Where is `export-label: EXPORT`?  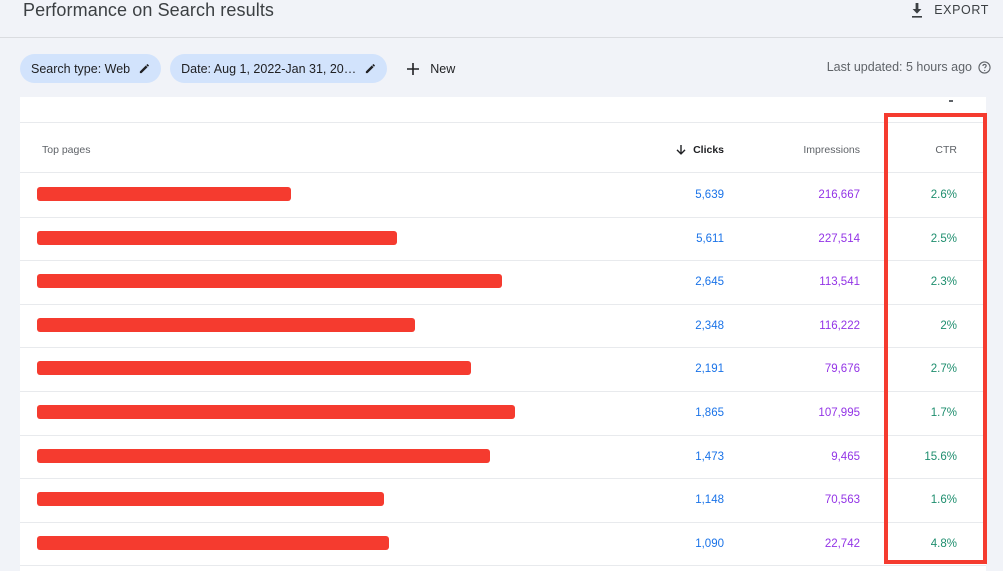 export-label: EXPORT is located at coordinates (961, 10).